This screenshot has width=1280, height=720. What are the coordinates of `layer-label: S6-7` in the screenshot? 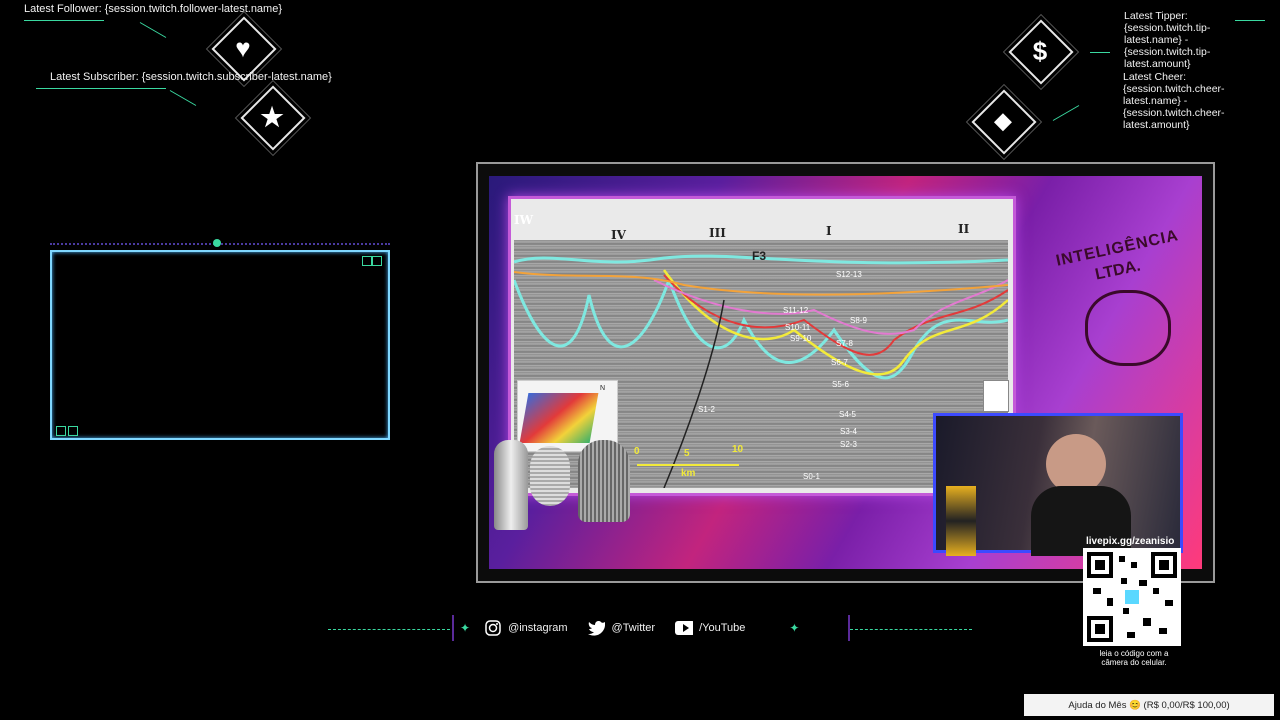 It's located at (839, 362).